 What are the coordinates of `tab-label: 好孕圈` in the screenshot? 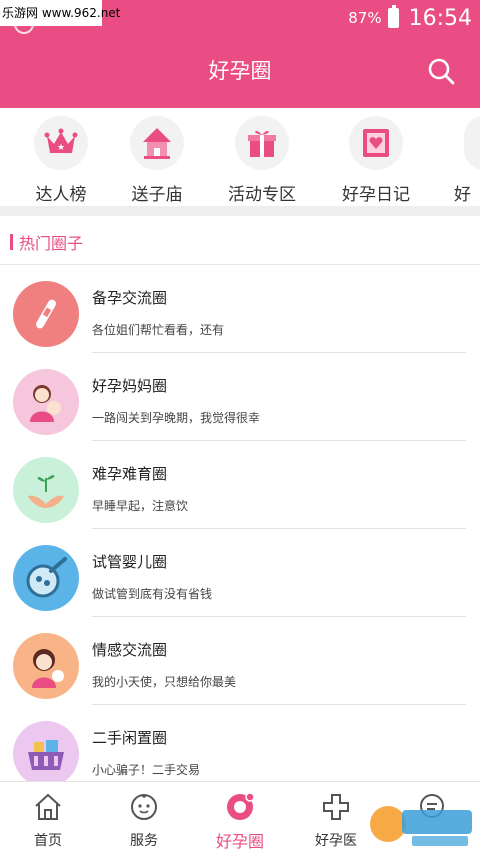 It's located at (239, 841).